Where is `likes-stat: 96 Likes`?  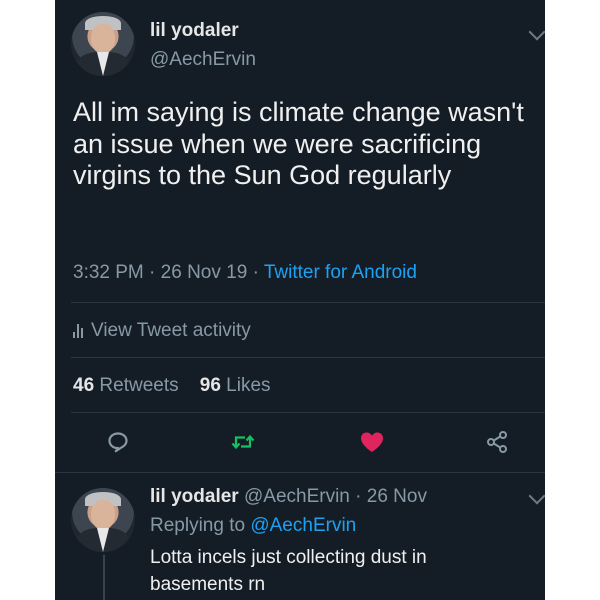 likes-stat: 96 Likes is located at coordinates (235, 385).